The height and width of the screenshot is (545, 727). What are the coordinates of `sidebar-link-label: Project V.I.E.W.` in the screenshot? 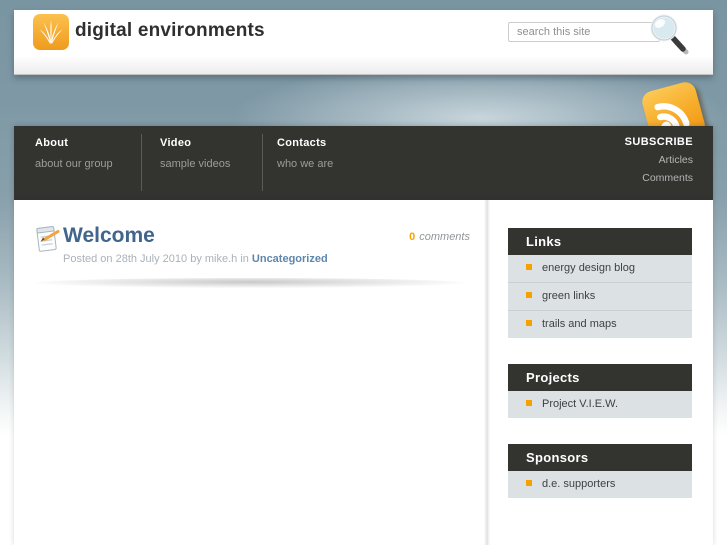 It's located at (580, 404).